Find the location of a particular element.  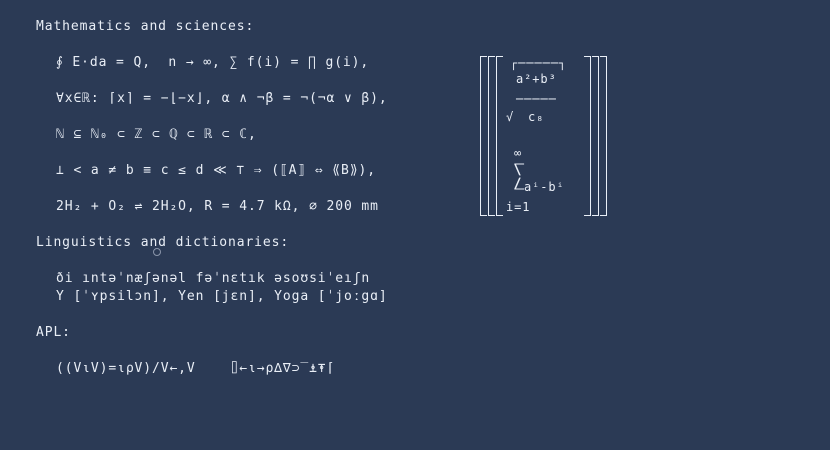

sum-index: i=1 is located at coordinates (518, 207).